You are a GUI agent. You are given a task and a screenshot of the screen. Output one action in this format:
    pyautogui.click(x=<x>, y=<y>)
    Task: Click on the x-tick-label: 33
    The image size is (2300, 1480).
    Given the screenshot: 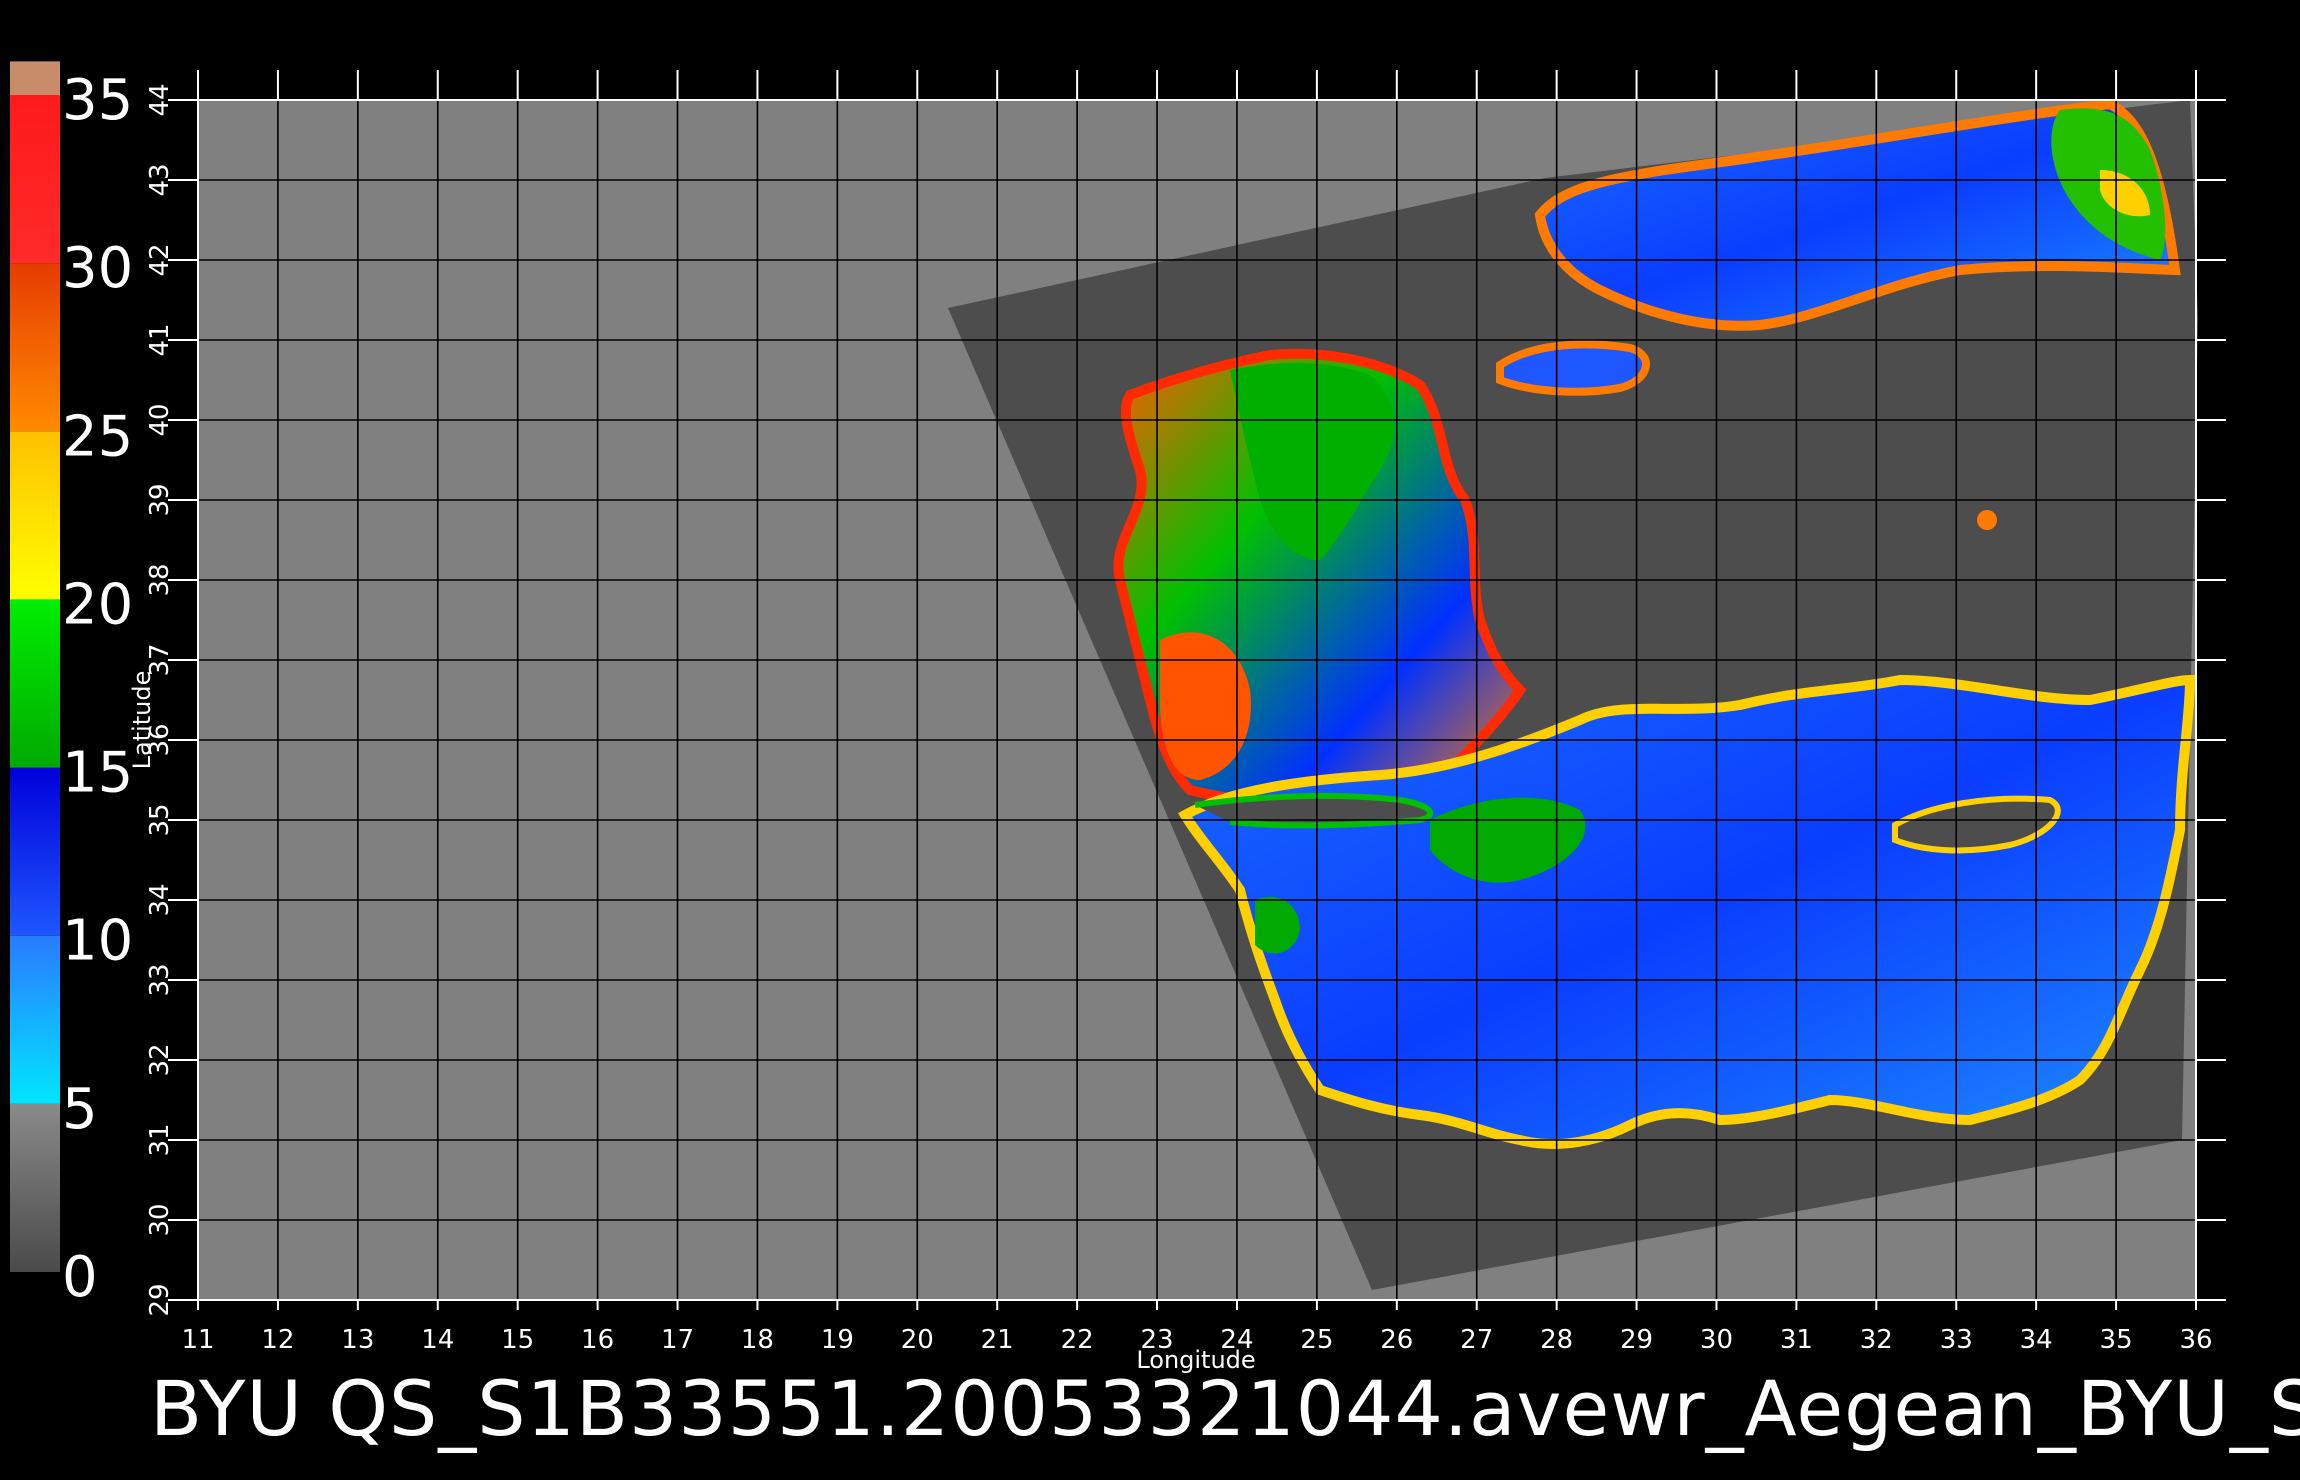 What is the action you would take?
    pyautogui.click(x=1956, y=1340)
    